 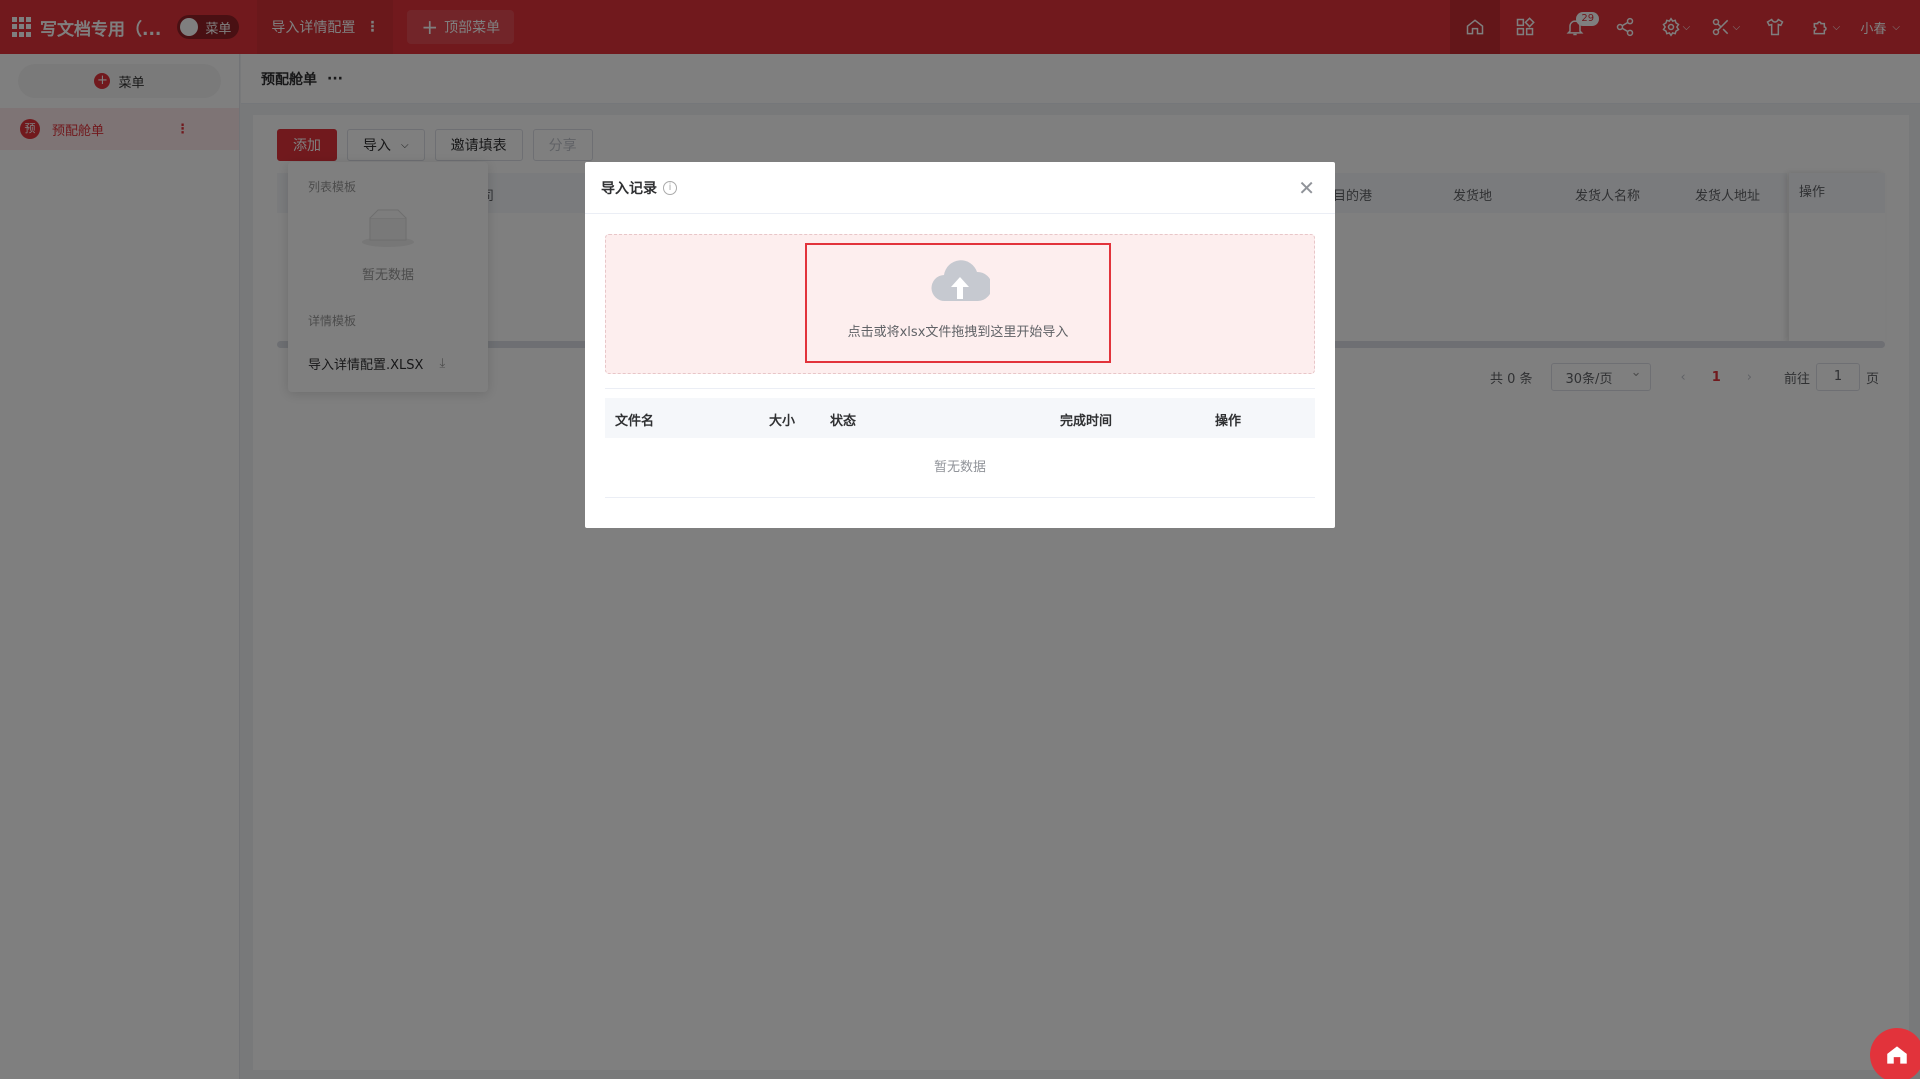 What do you see at coordinates (960, 188) in the screenshot?
I see `dialog-header: 导入记录 i` at bounding box center [960, 188].